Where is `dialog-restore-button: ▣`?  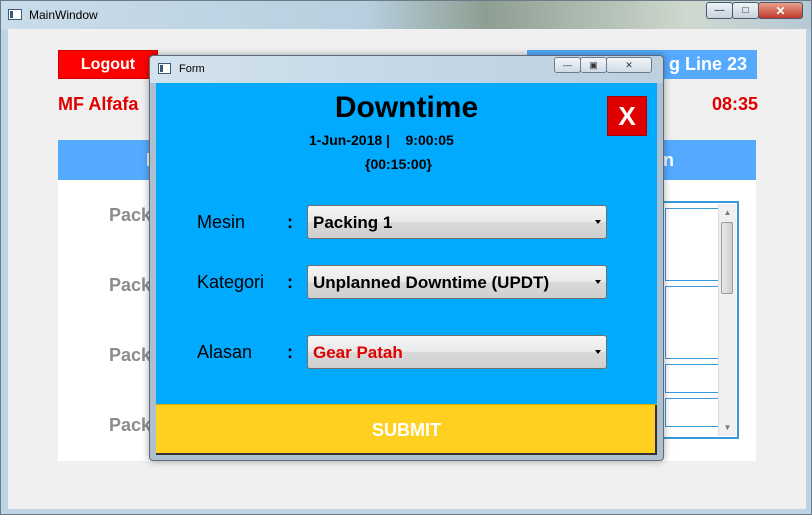 dialog-restore-button: ▣ is located at coordinates (593, 65).